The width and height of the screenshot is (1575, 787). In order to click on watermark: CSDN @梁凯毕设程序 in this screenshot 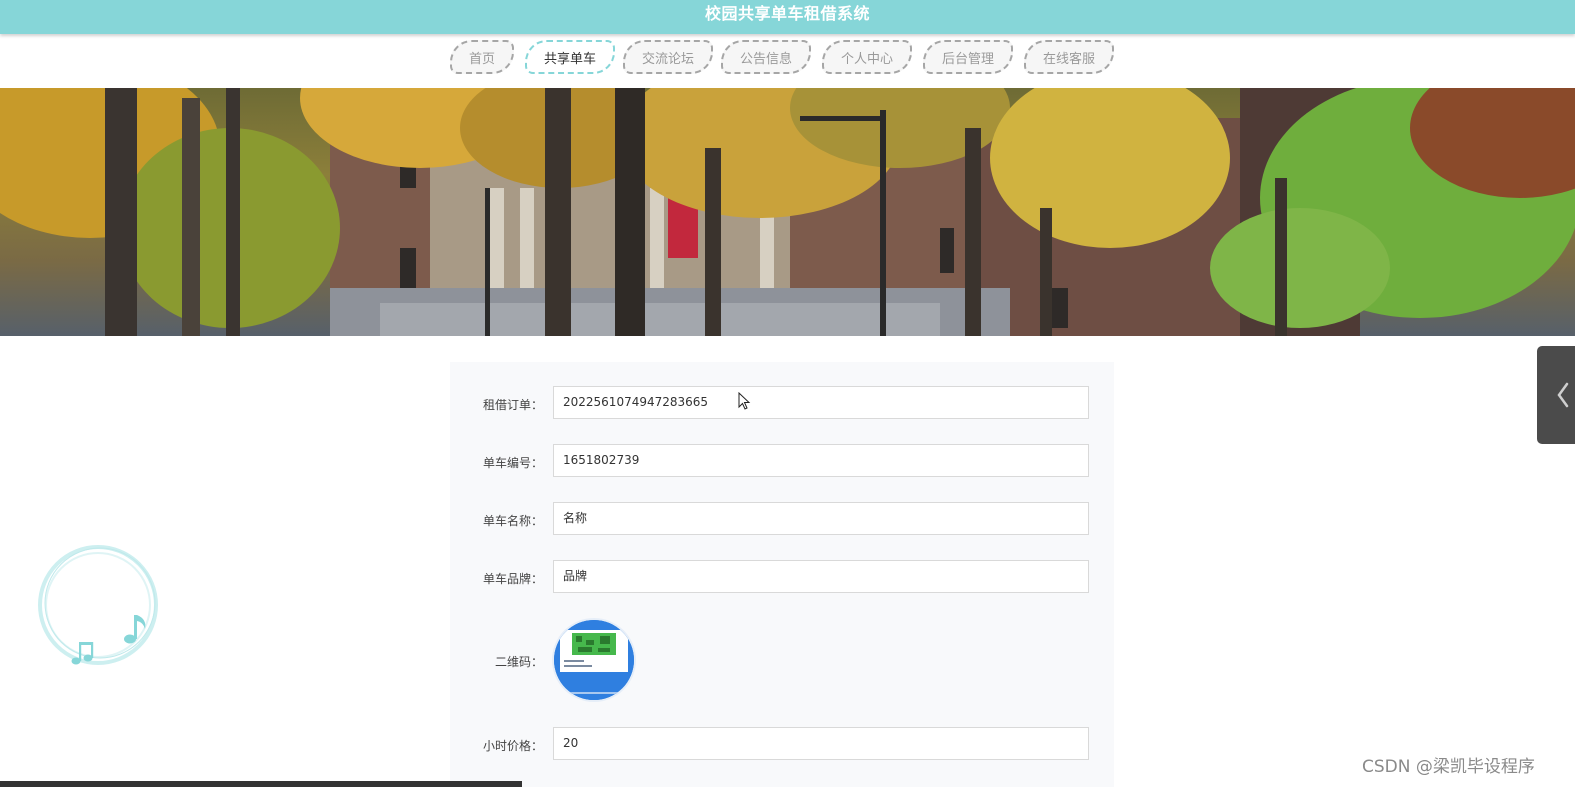, I will do `click(1448, 767)`.